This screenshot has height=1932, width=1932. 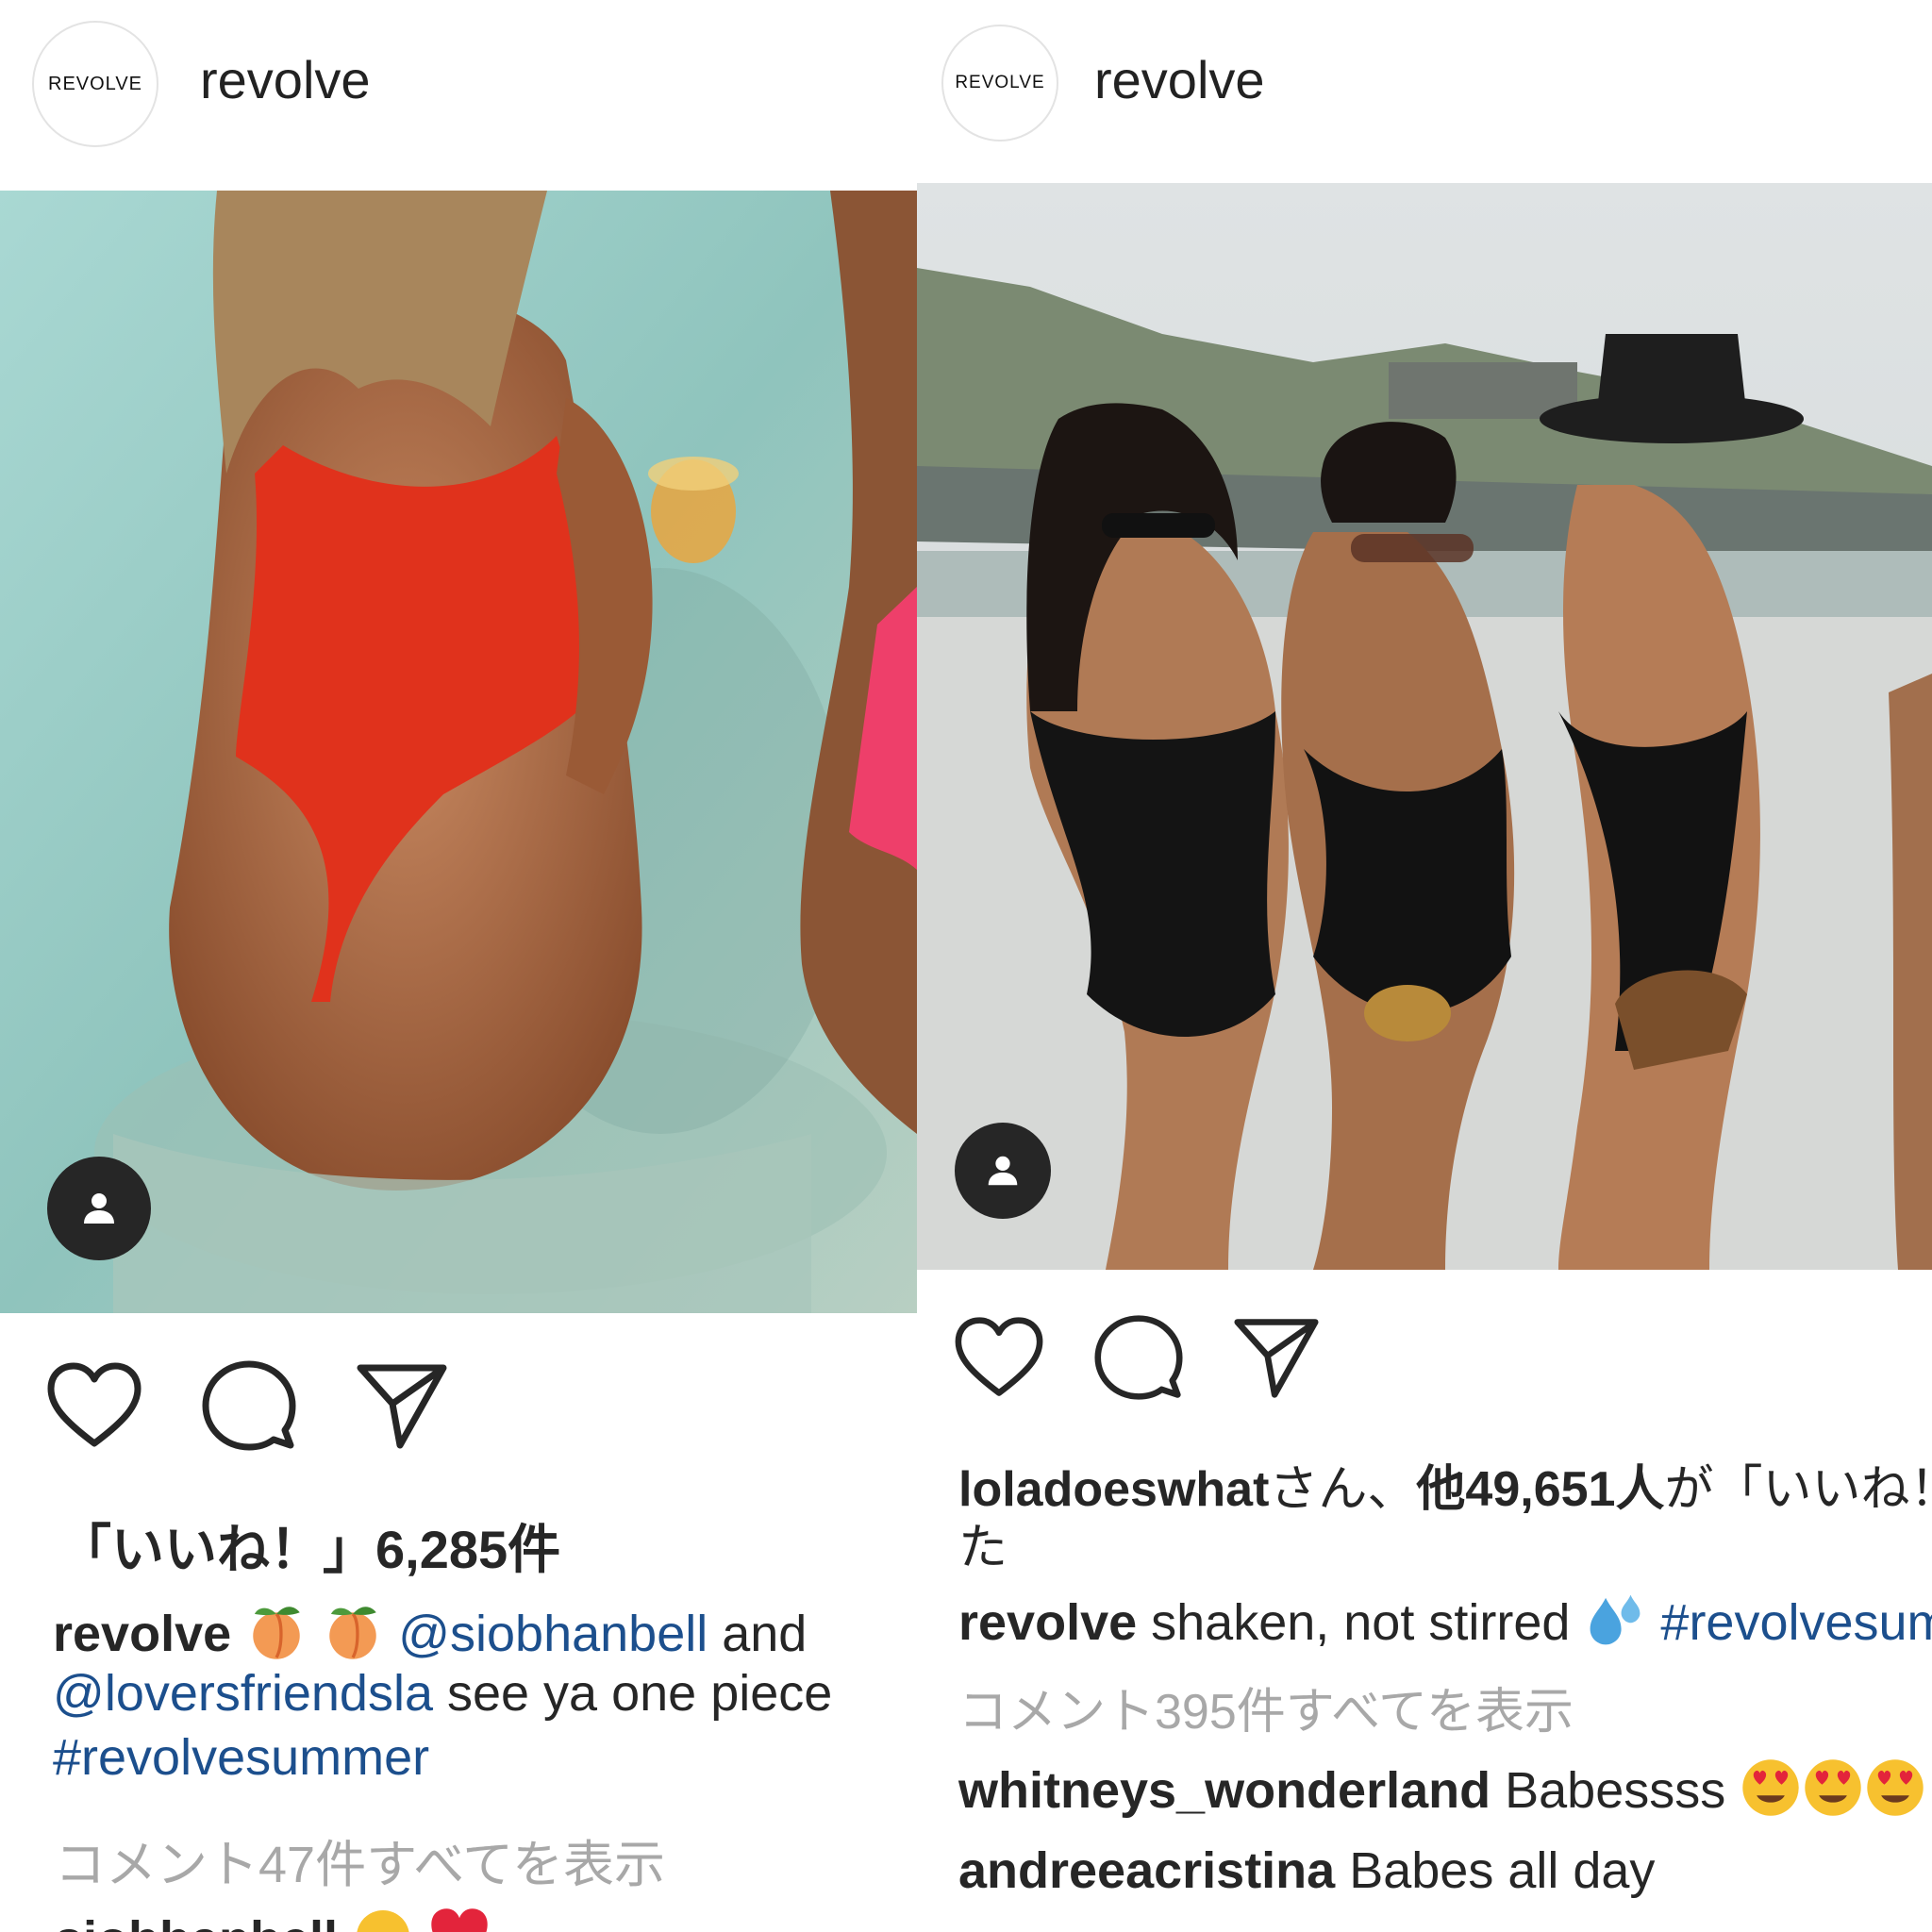 I want to click on caption-text: see ya one piece, so click(x=632, y=1694).